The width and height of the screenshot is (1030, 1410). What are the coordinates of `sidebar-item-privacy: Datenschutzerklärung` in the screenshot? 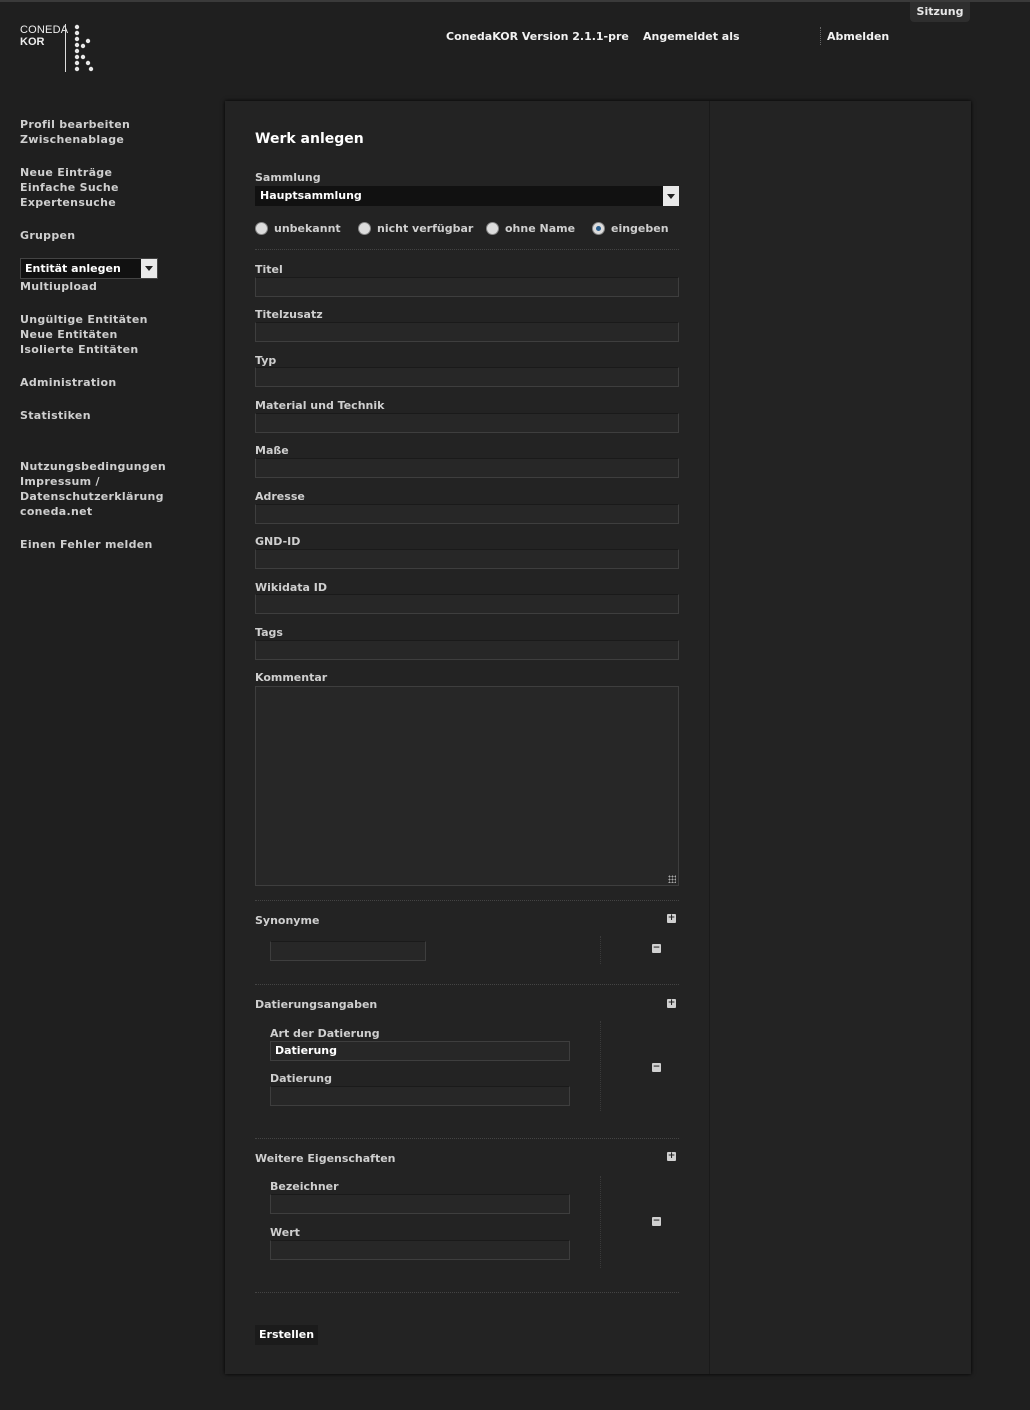 It's located at (110, 496).